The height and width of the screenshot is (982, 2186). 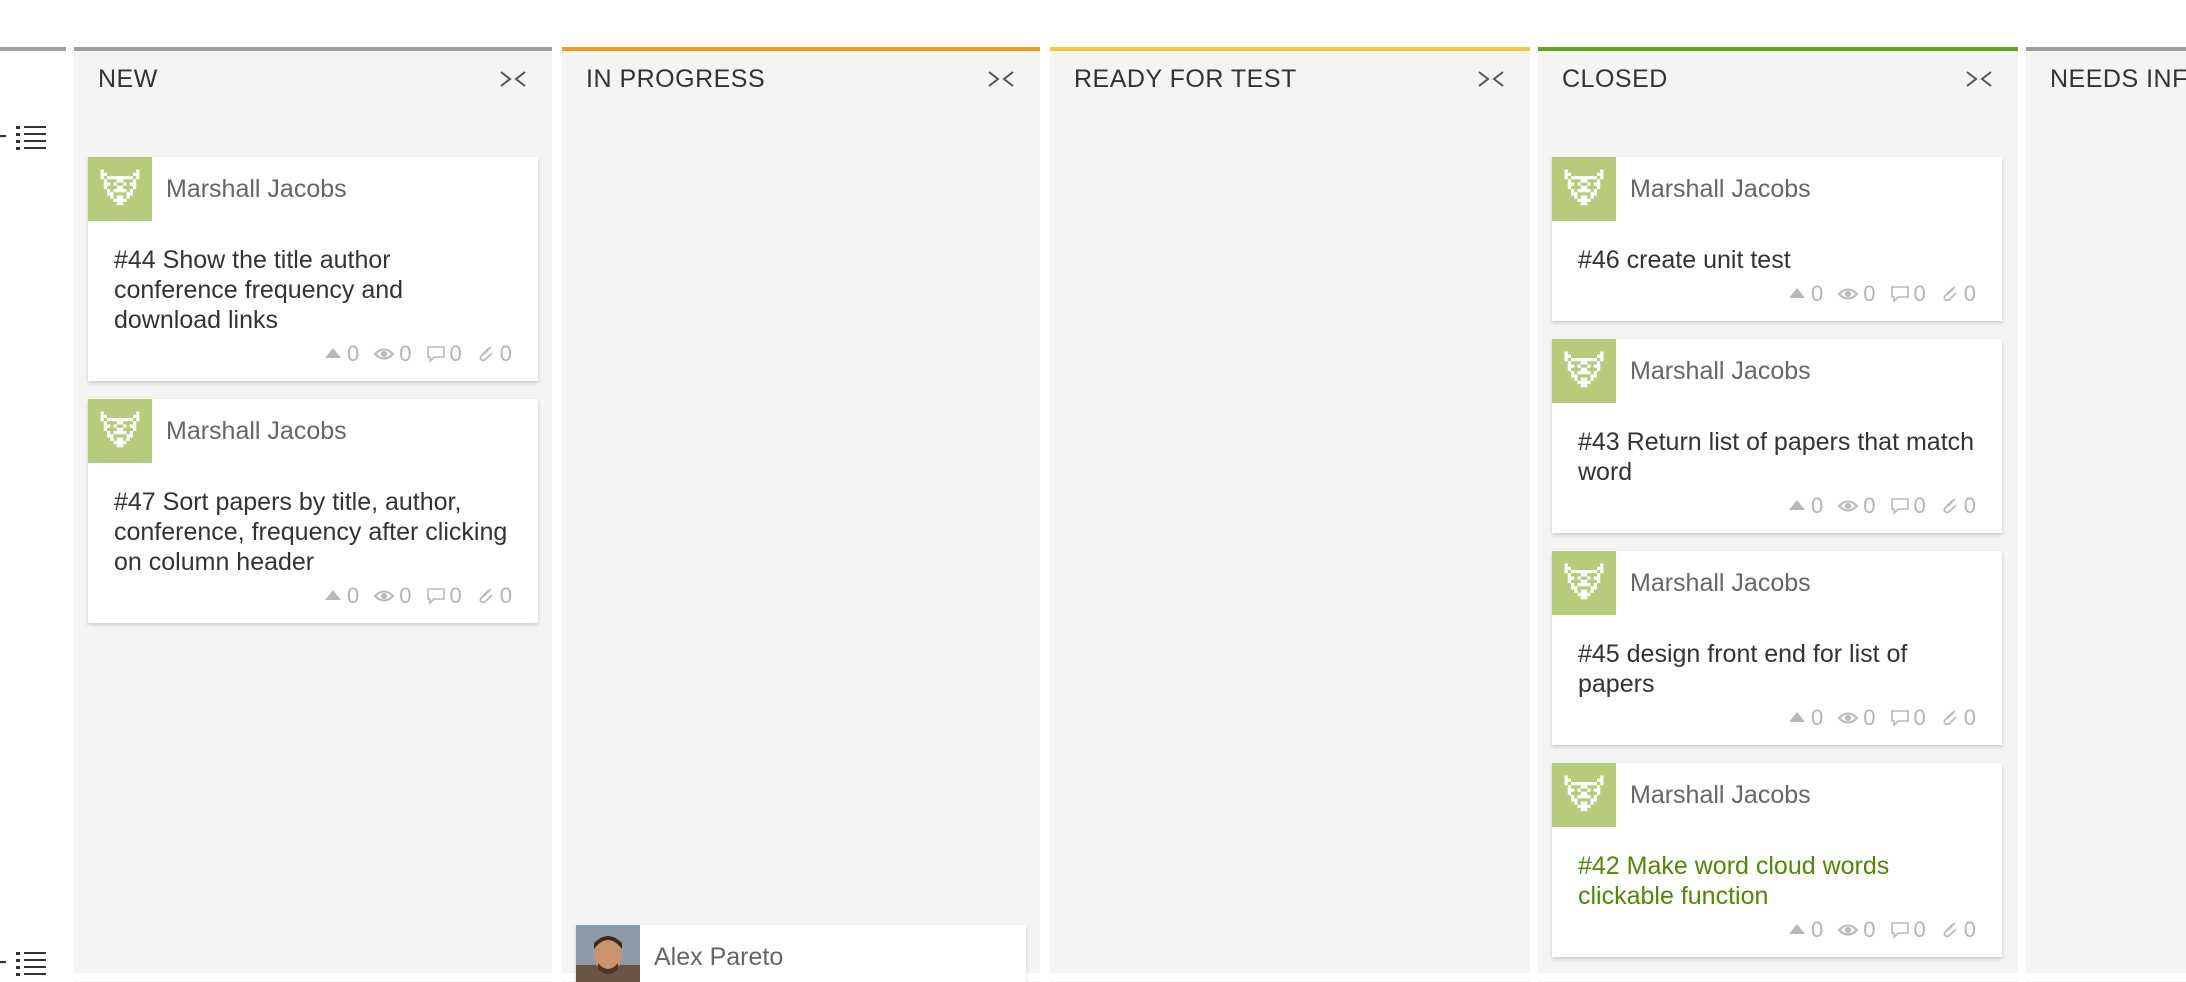 I want to click on swimlane-cell, so click(x=2106, y=540).